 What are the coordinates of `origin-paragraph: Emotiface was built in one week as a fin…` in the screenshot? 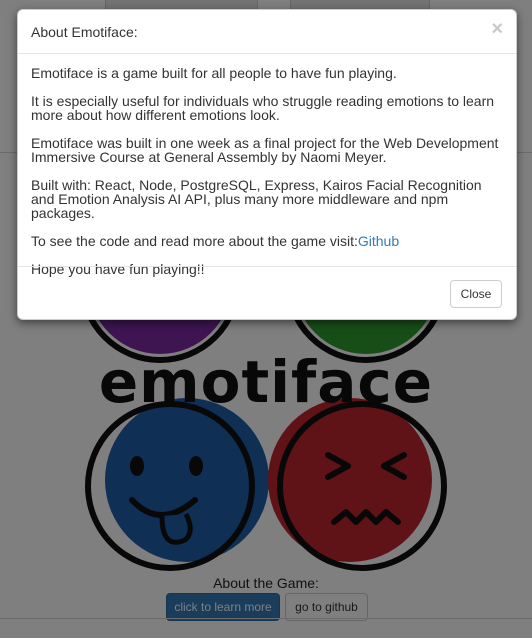 It's located at (265, 150).